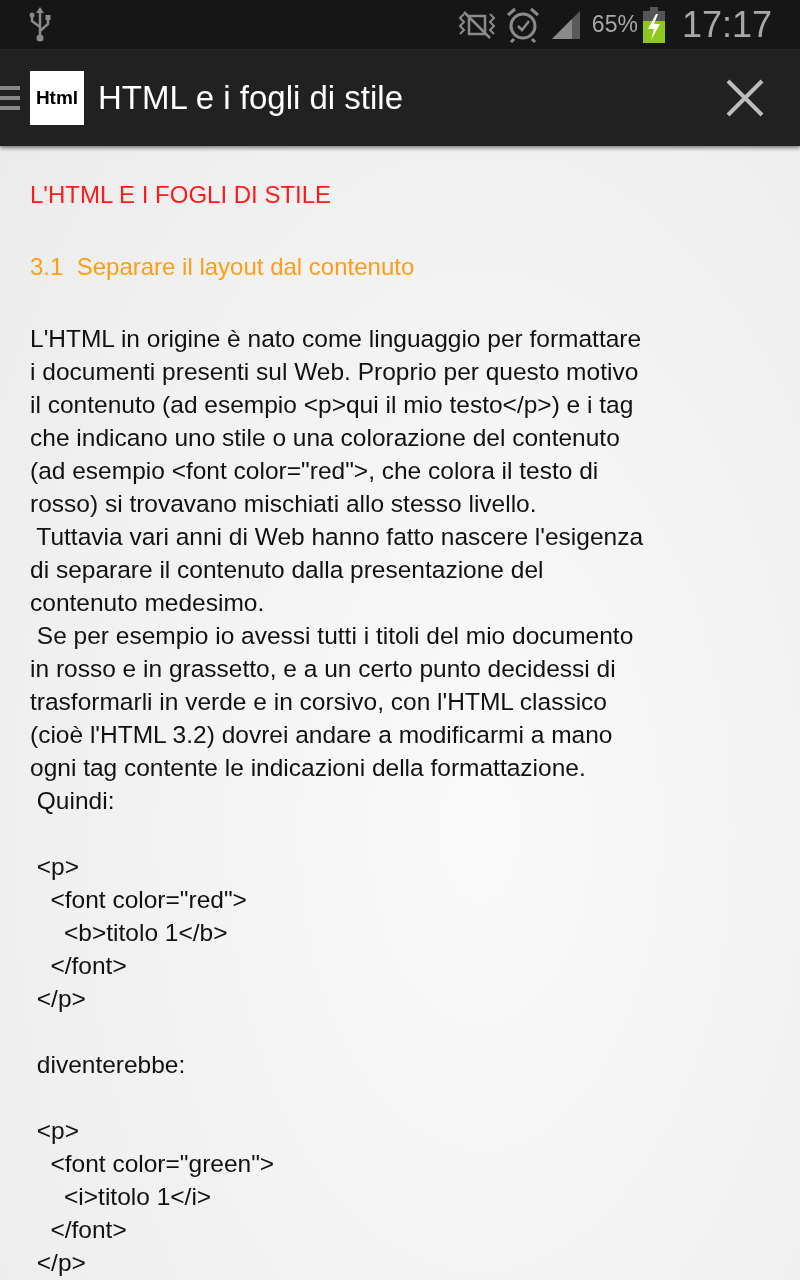 This screenshot has width=800, height=1280. Describe the element at coordinates (337, 570) in the screenshot. I see `body-paragraph: Tuttavia vari anni di Web hanno fatto nascere l'esigenza di separare il contenuto dalla presentazione del contenuto medesimo.` at that location.